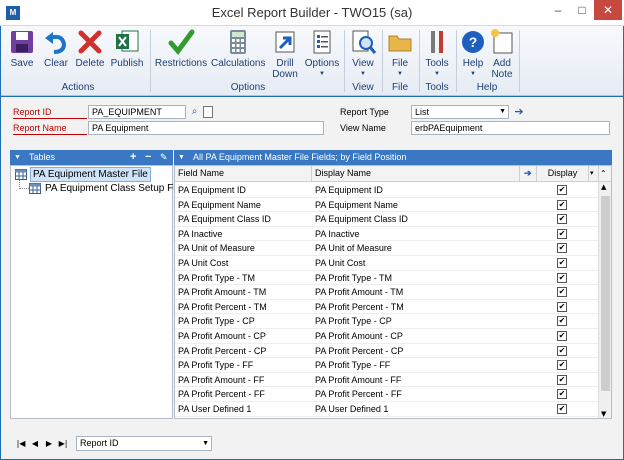  I want to click on chevron-down-icon: ▼, so click(400, 74).